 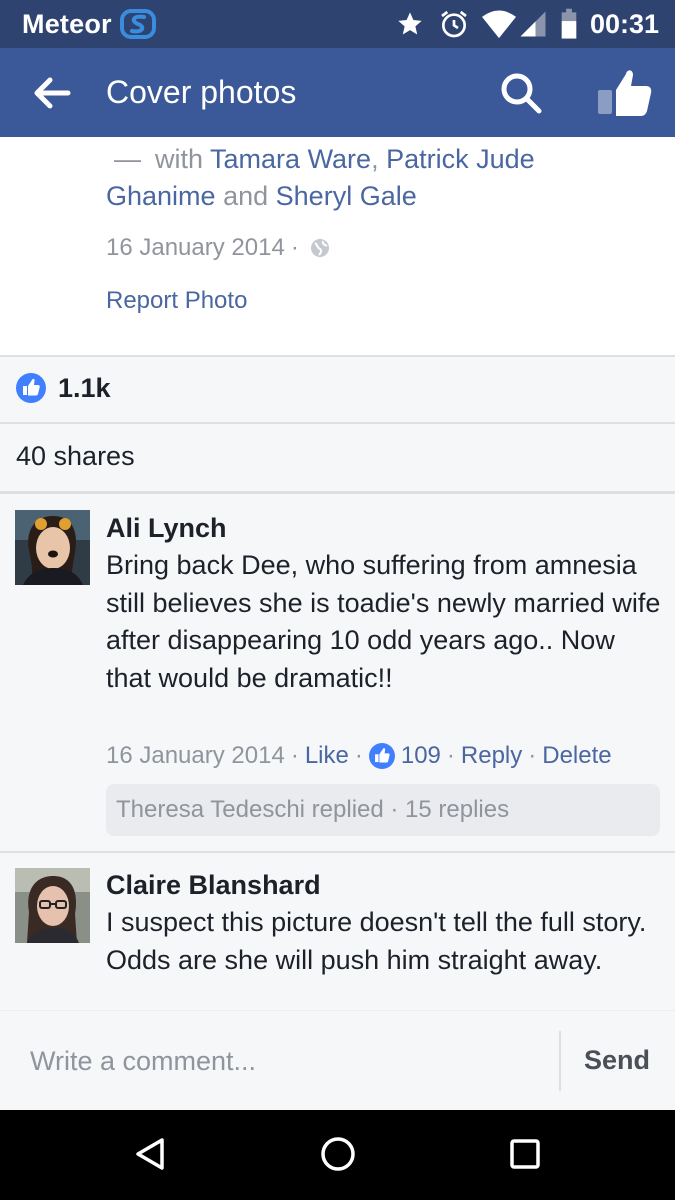 What do you see at coordinates (195, 248) in the screenshot?
I see `photo-date: 16 January 2014` at bounding box center [195, 248].